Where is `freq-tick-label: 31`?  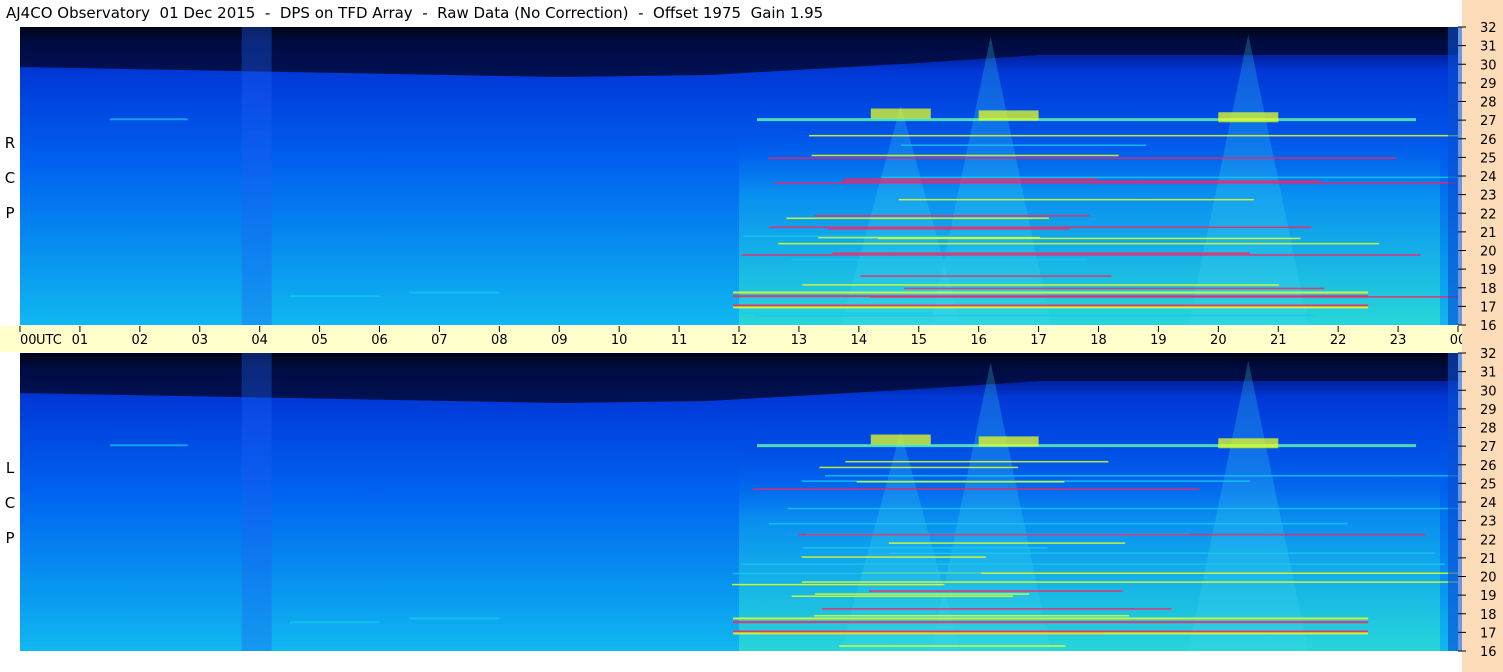
freq-tick-label: 31 is located at coordinates (1488, 47).